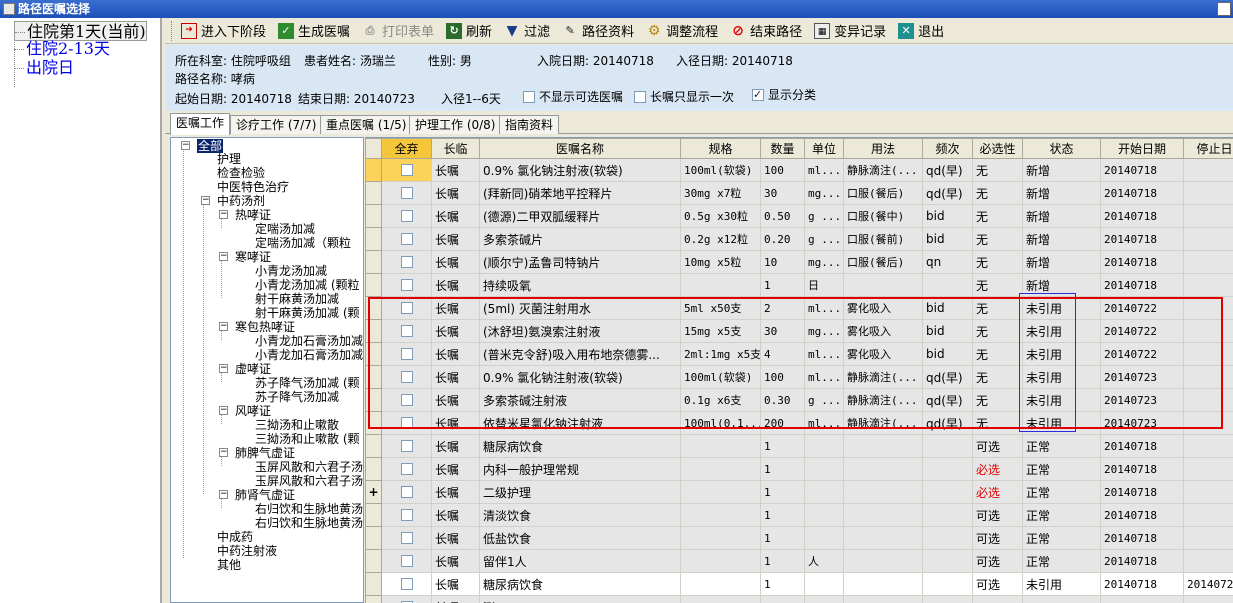 The height and width of the screenshot is (603, 1233). I want to click on column-header: 开始日期, so click(1142, 148).